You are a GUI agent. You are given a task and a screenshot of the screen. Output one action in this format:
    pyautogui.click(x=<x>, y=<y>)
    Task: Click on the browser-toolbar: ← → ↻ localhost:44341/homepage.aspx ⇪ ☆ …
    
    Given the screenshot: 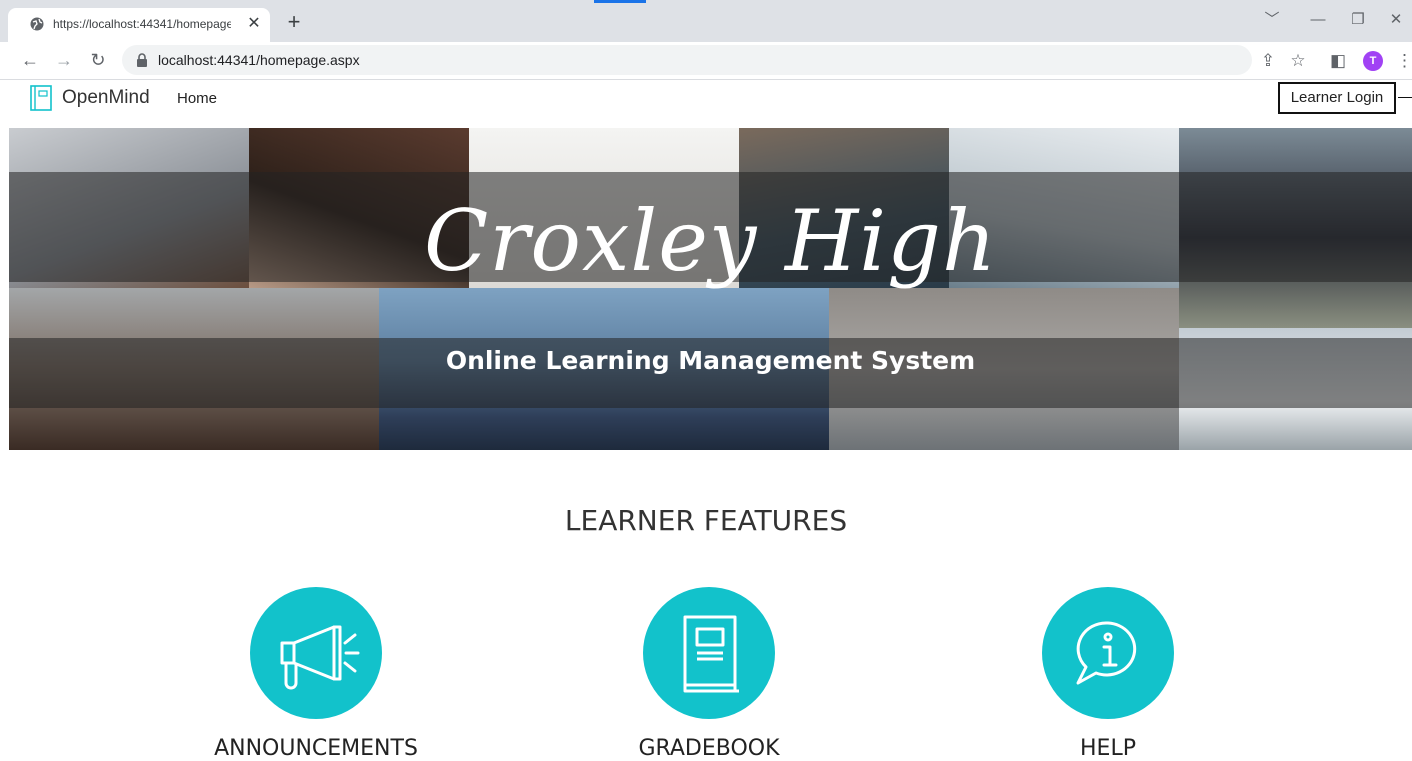 What is the action you would take?
    pyautogui.click(x=706, y=61)
    